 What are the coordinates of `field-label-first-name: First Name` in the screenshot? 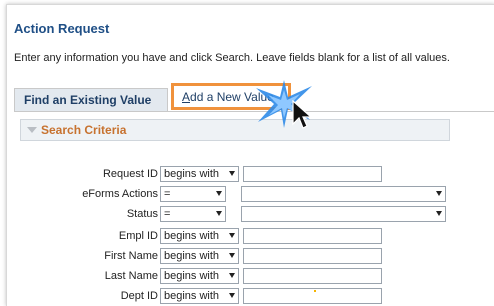 It's located at (131, 256).